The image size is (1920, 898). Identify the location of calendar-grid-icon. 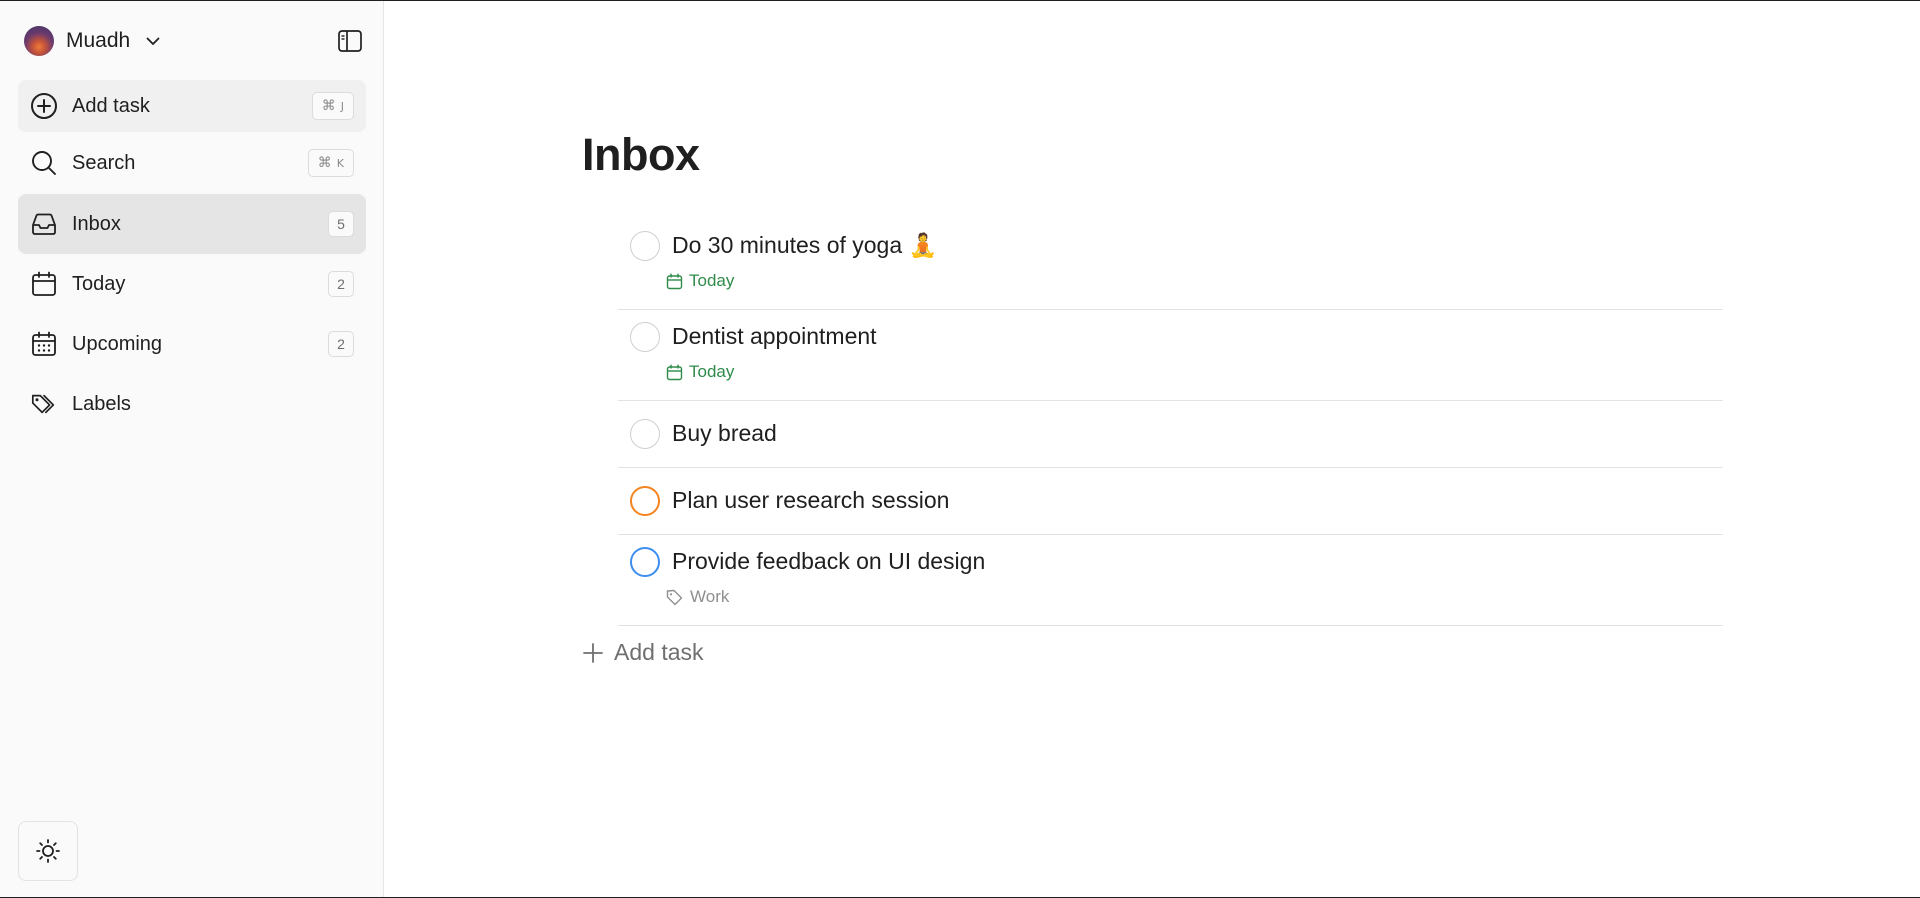
(44, 344).